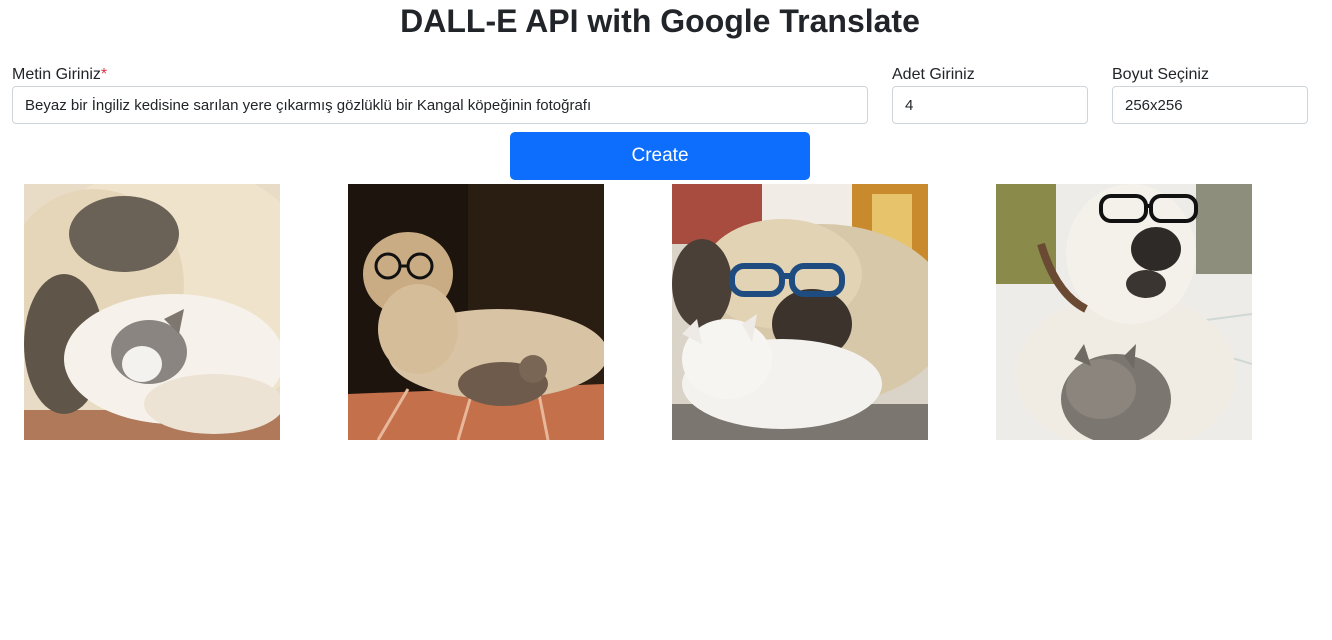  I want to click on text-field-label-text: Metin Giriniz, so click(56, 74).